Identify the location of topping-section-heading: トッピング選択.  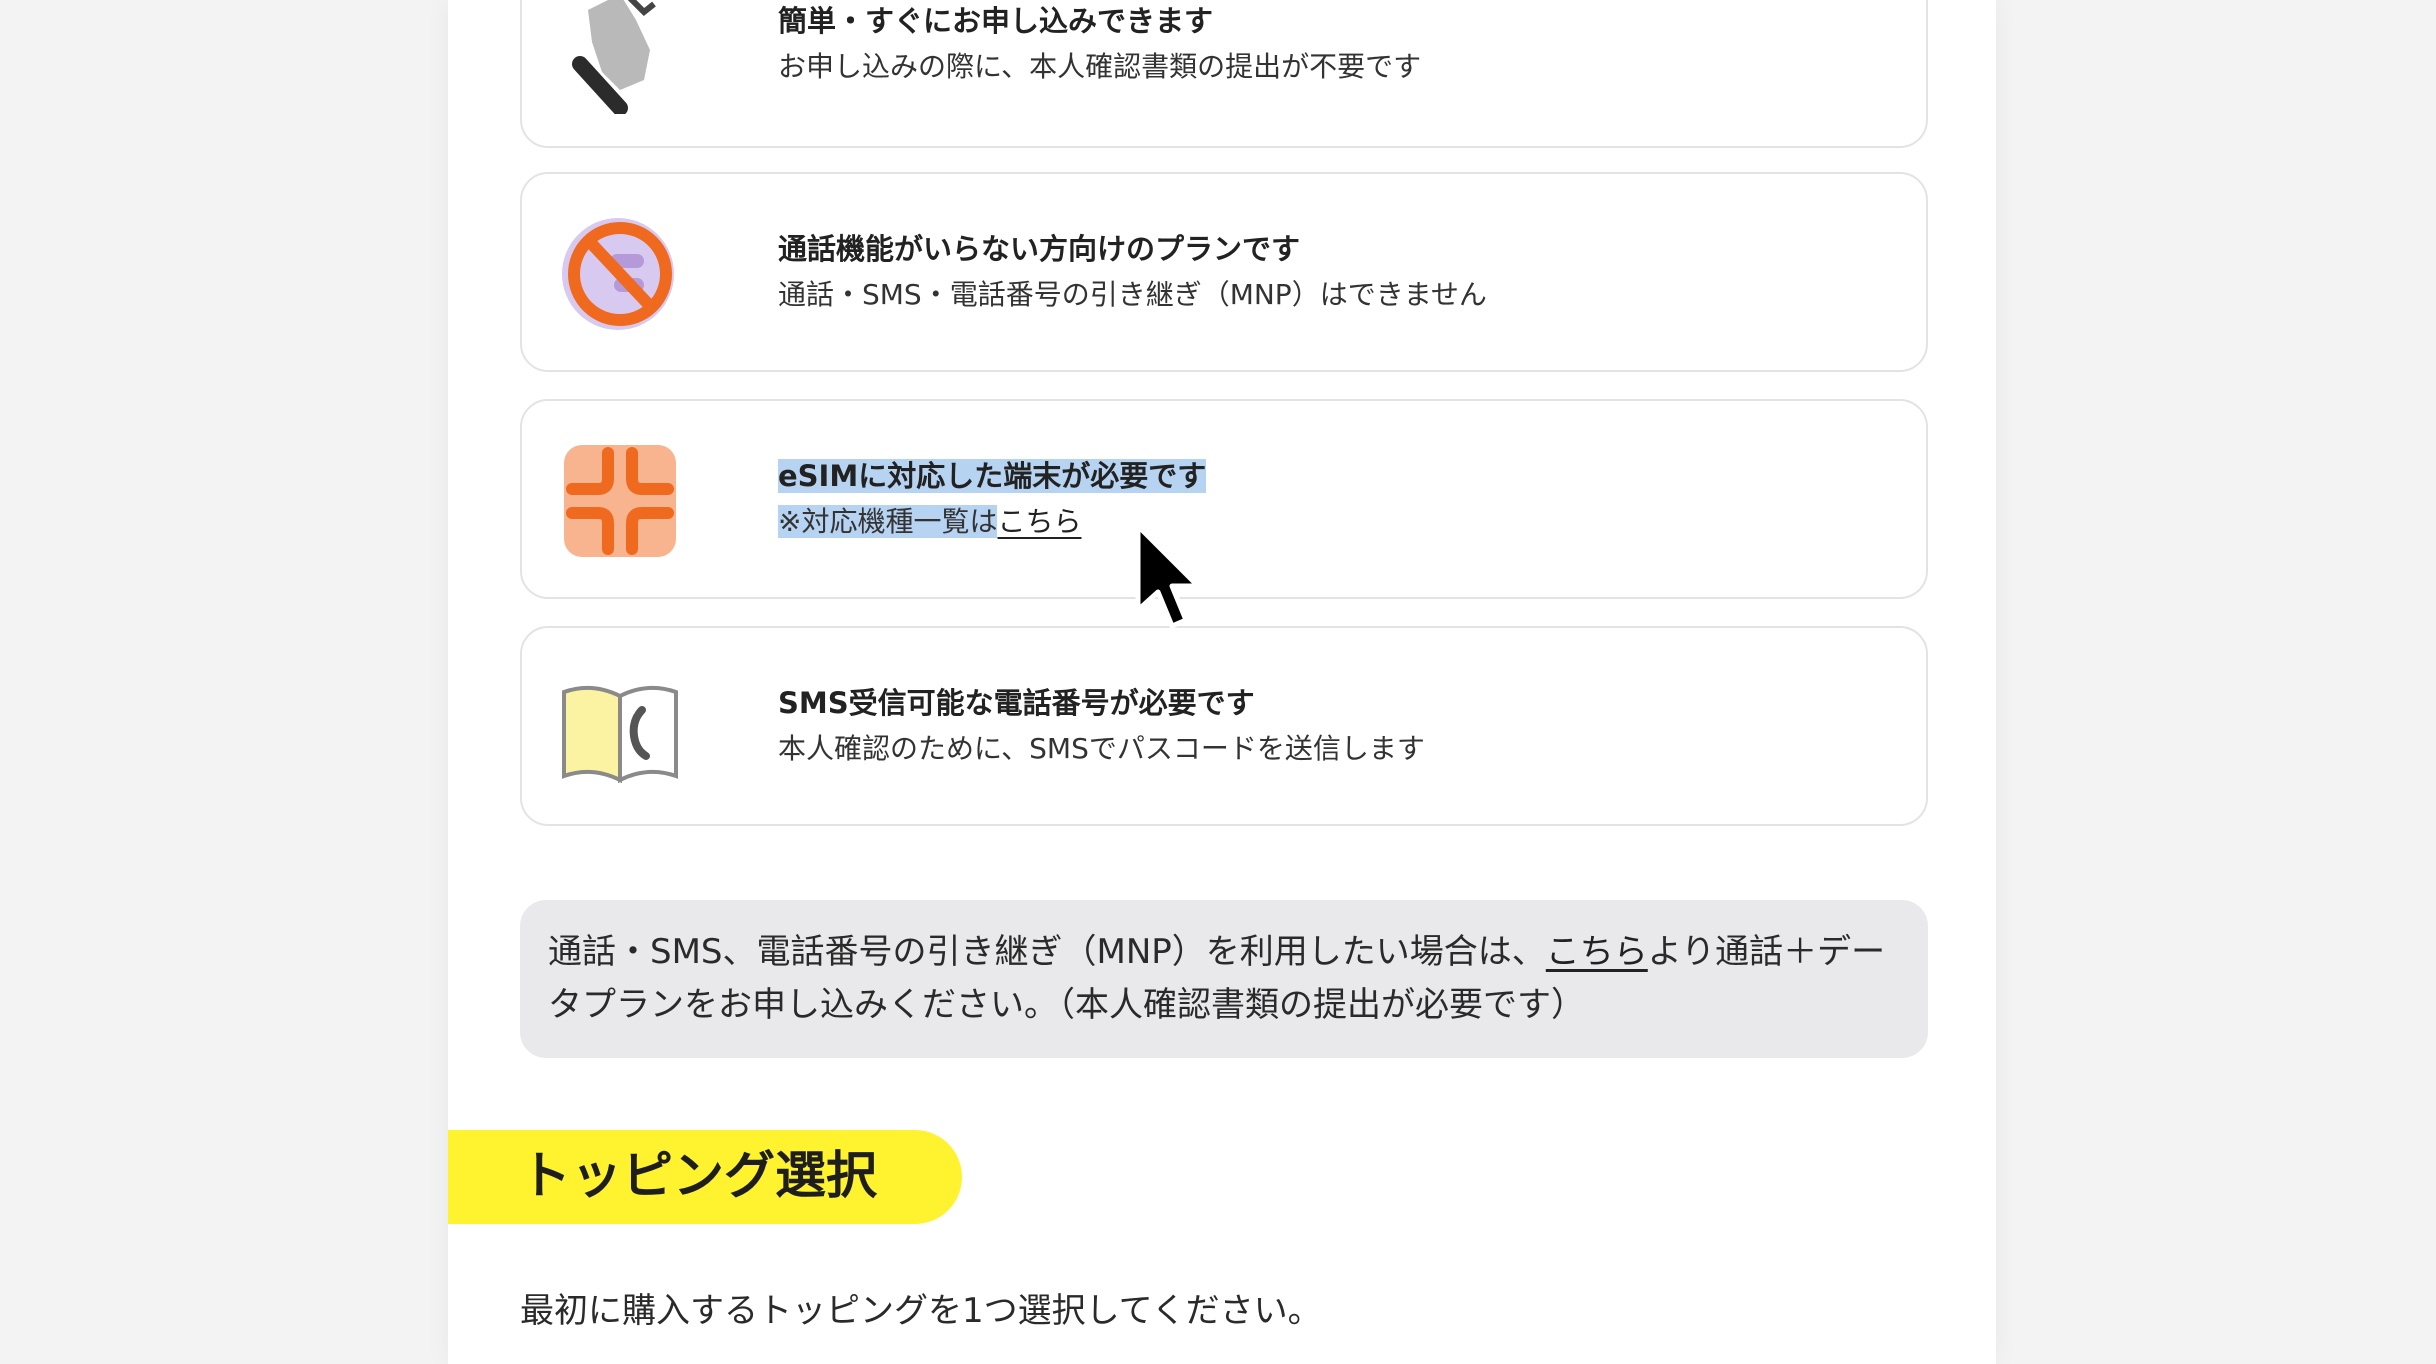
(705, 1177).